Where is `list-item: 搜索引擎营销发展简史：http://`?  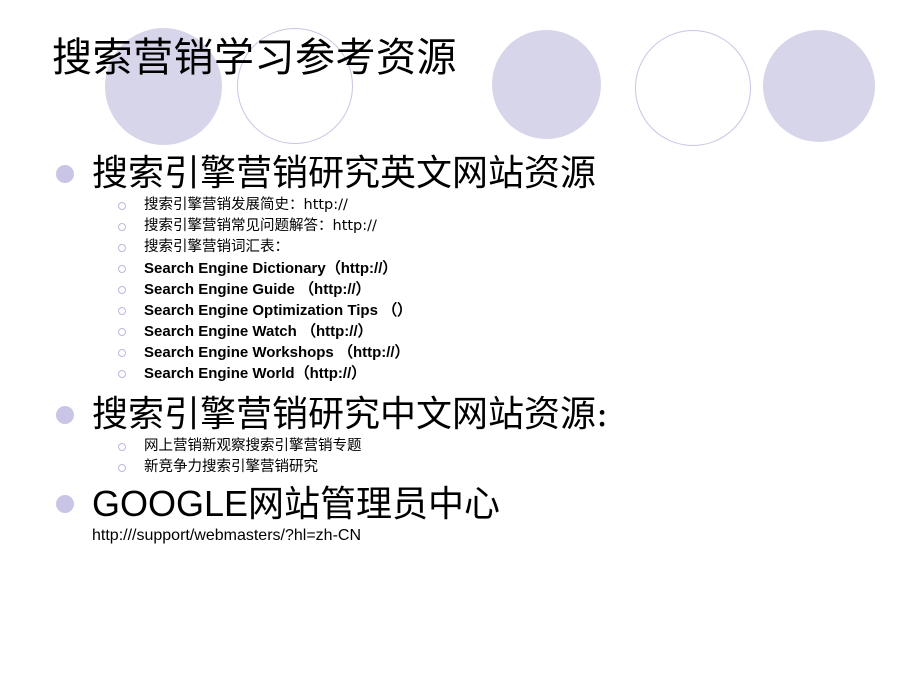 list-item: 搜索引擎营销发展简史：http:// is located at coordinates (519, 205).